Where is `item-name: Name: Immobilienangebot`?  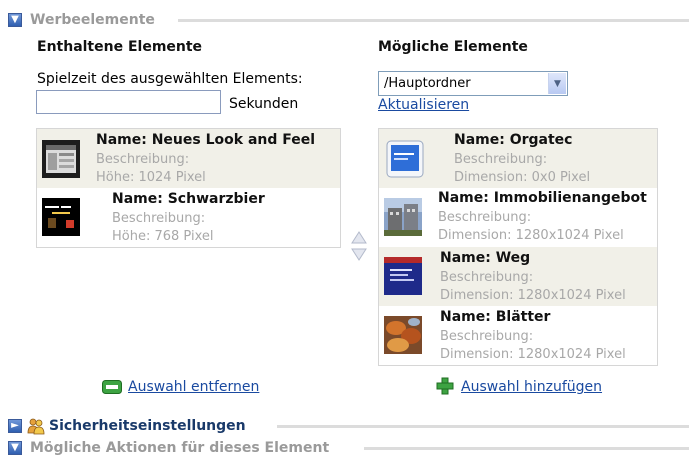 item-name: Name: Immobilienangebot is located at coordinates (542, 198).